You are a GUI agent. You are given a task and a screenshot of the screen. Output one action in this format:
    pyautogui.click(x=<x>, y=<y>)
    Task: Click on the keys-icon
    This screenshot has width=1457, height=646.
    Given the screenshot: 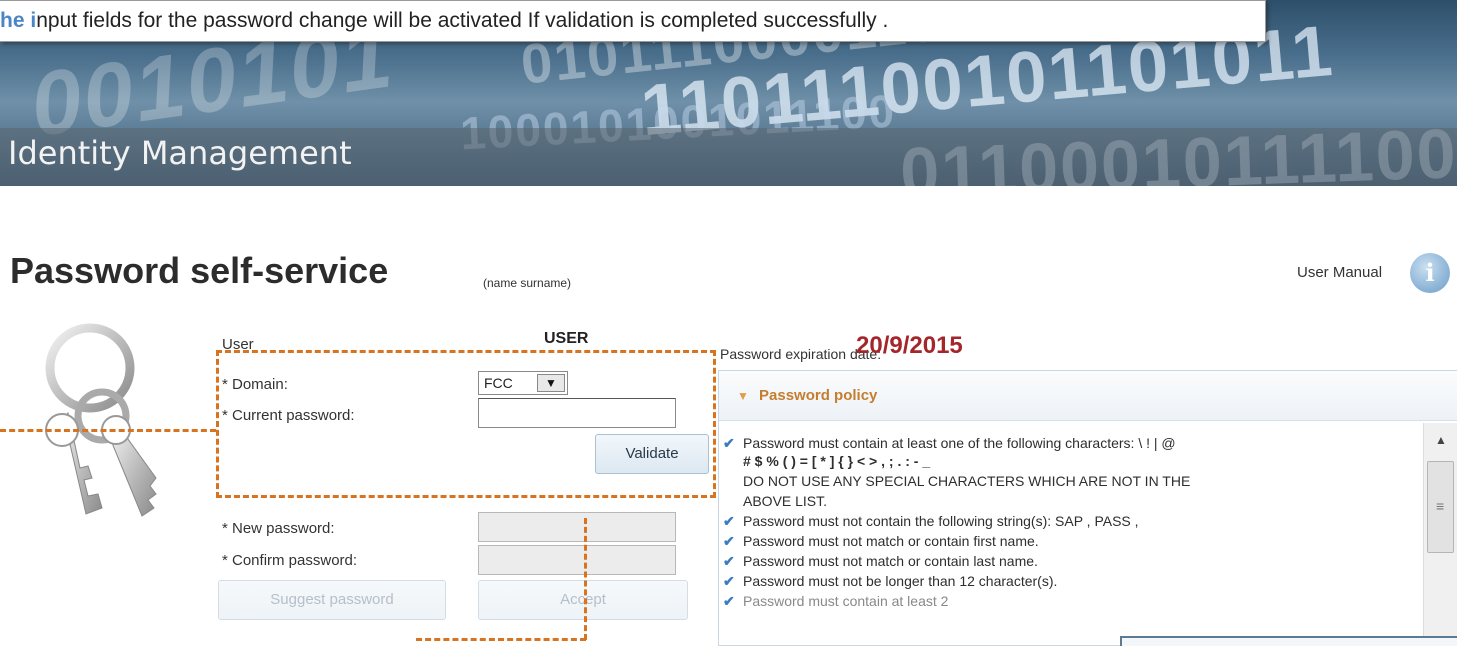 What is the action you would take?
    pyautogui.click(x=101, y=420)
    